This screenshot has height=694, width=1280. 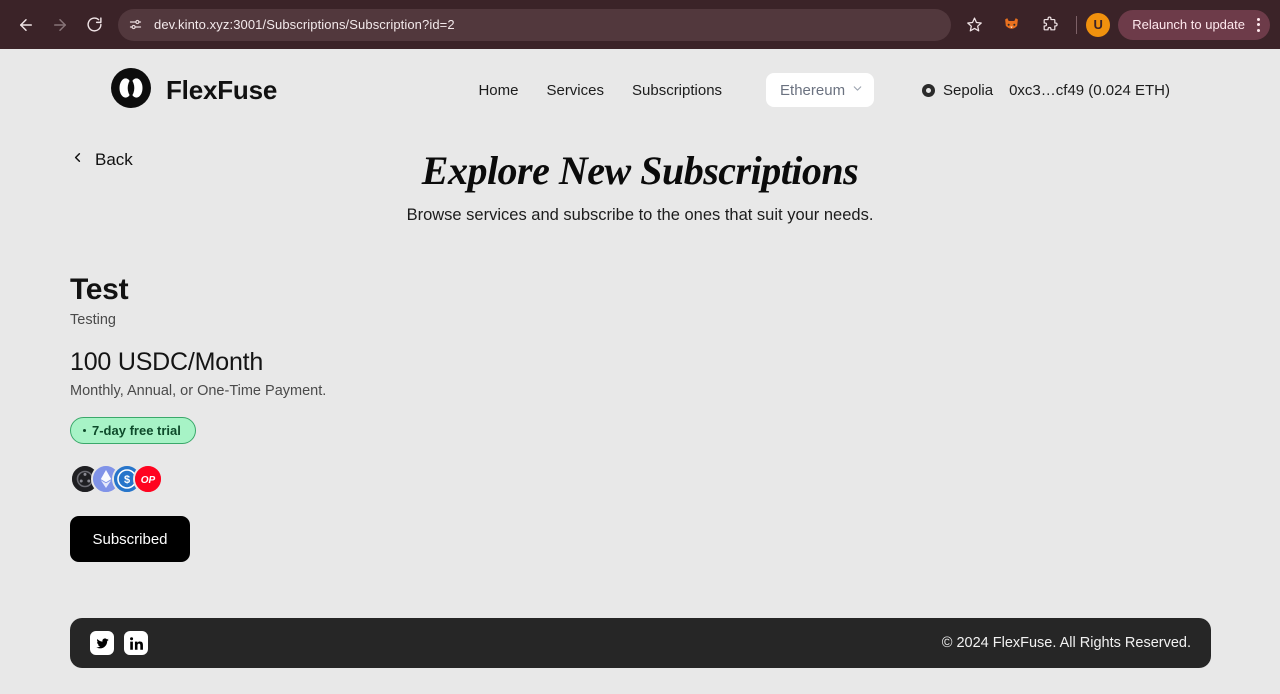 I want to click on kebab-menu-icon, so click(x=1258, y=24).